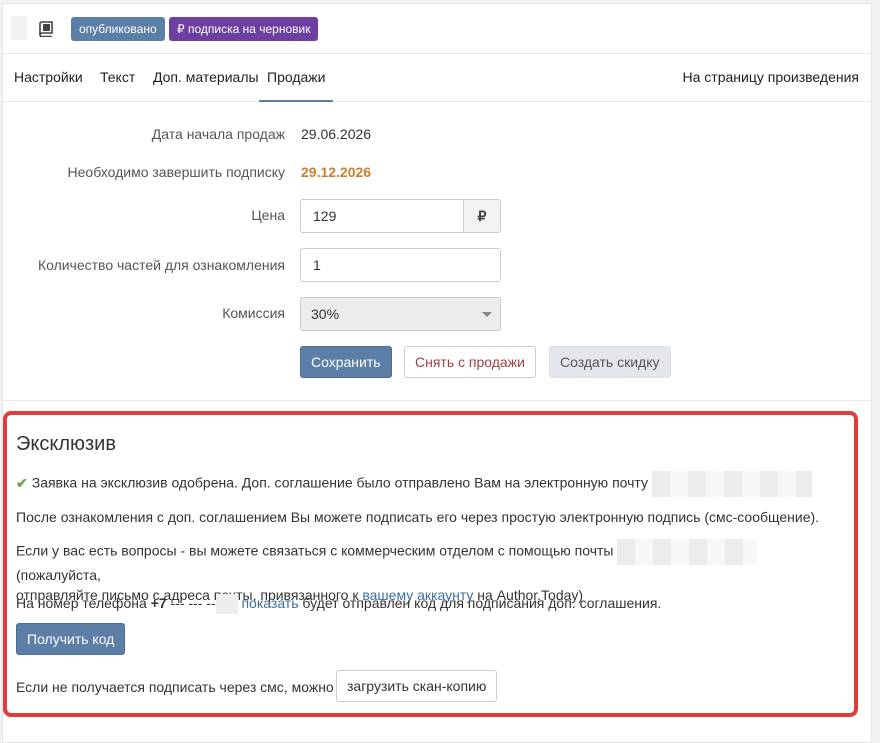 The width and height of the screenshot is (880, 743). I want to click on tab-settings: Настройки, so click(48, 78).